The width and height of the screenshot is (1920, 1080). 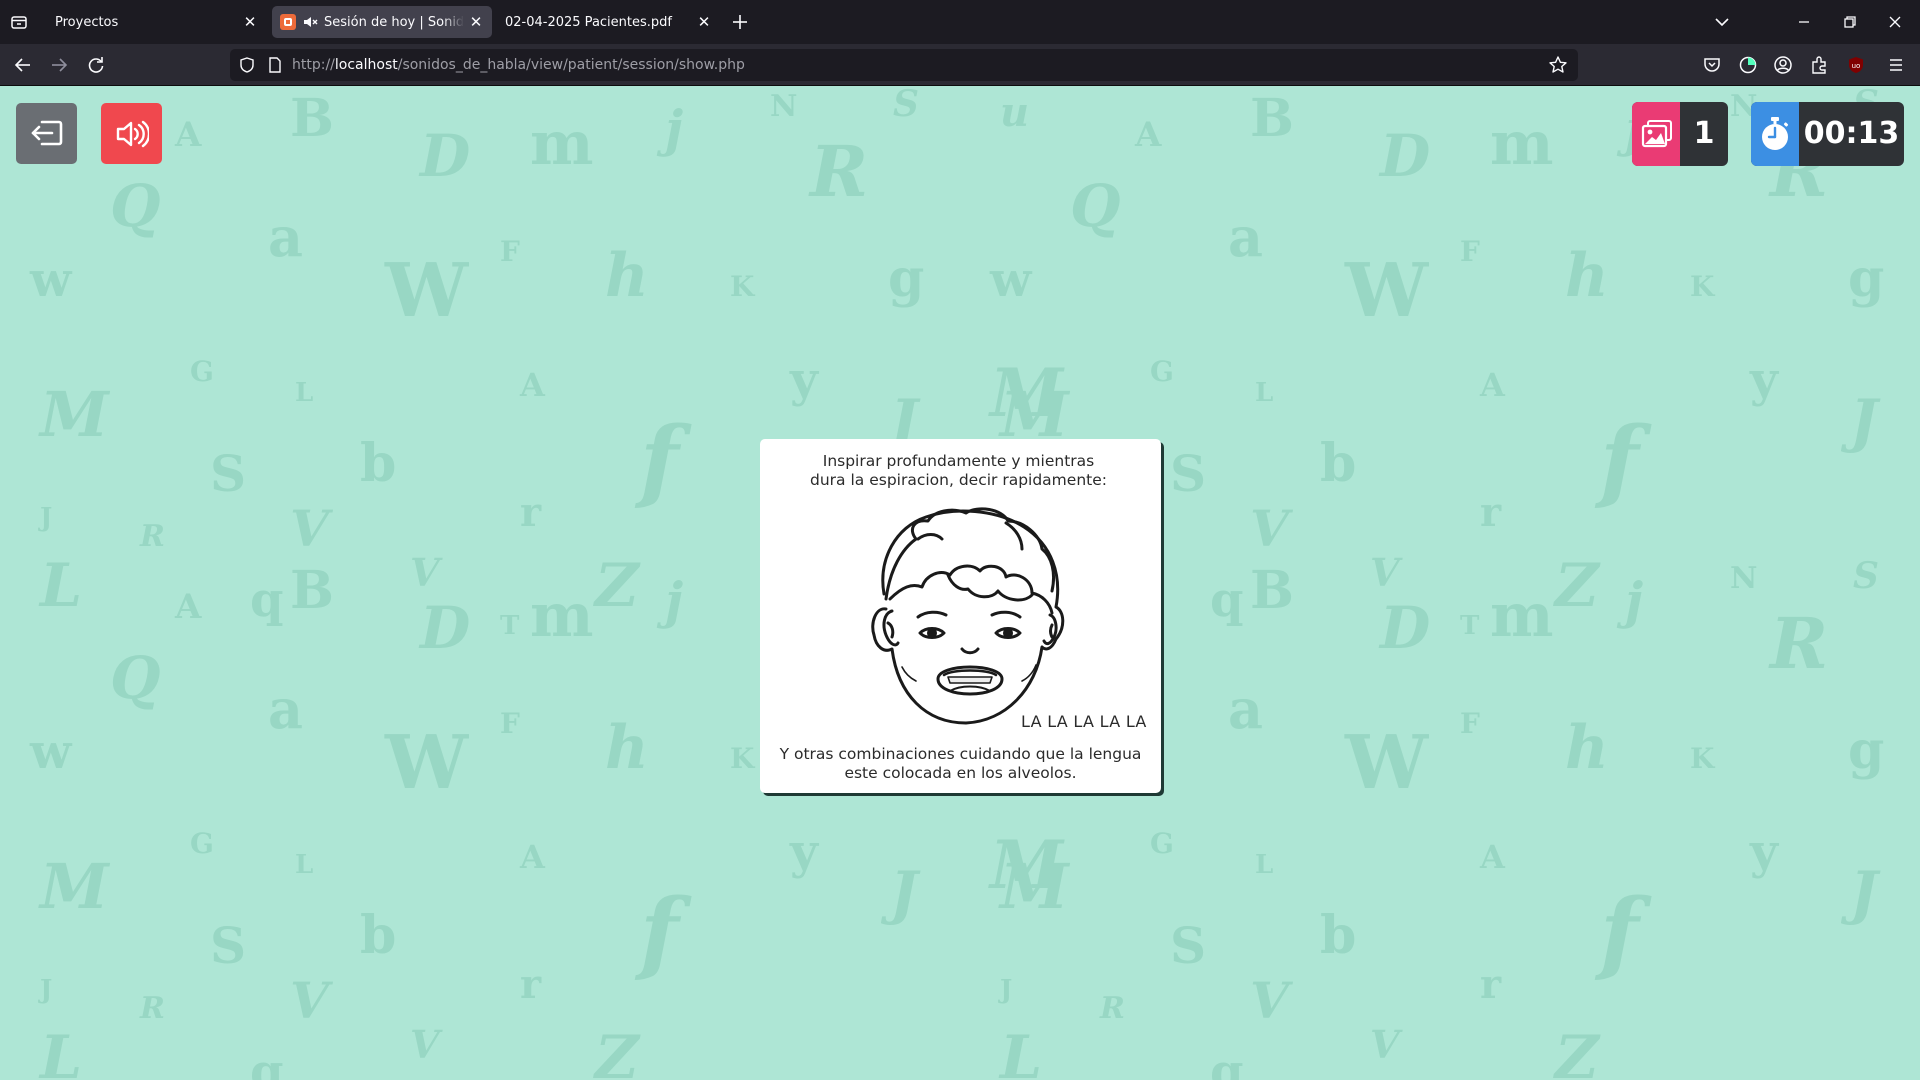 What do you see at coordinates (1748, 65) in the screenshot?
I see `sync-icon` at bounding box center [1748, 65].